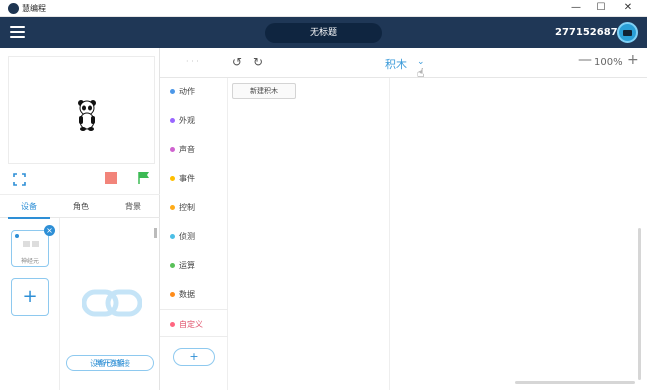 The height and width of the screenshot is (390, 647). Describe the element at coordinates (194, 357) in the screenshot. I see `add-extension-button: +` at that location.